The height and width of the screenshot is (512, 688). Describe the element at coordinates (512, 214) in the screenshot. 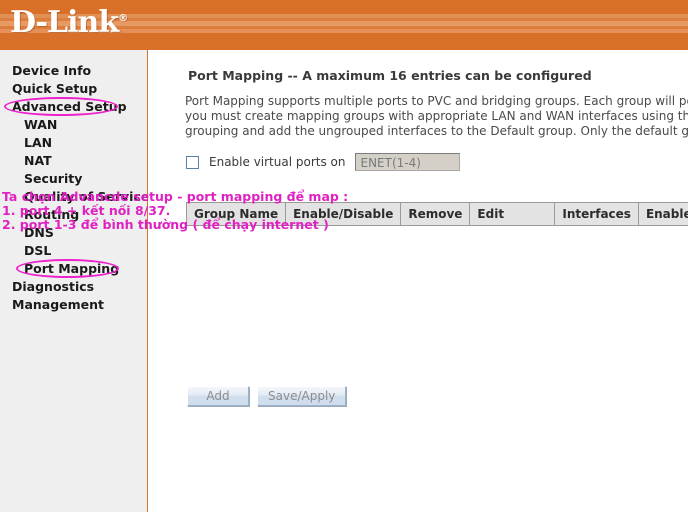

I see `table-header-edit: Edit` at that location.